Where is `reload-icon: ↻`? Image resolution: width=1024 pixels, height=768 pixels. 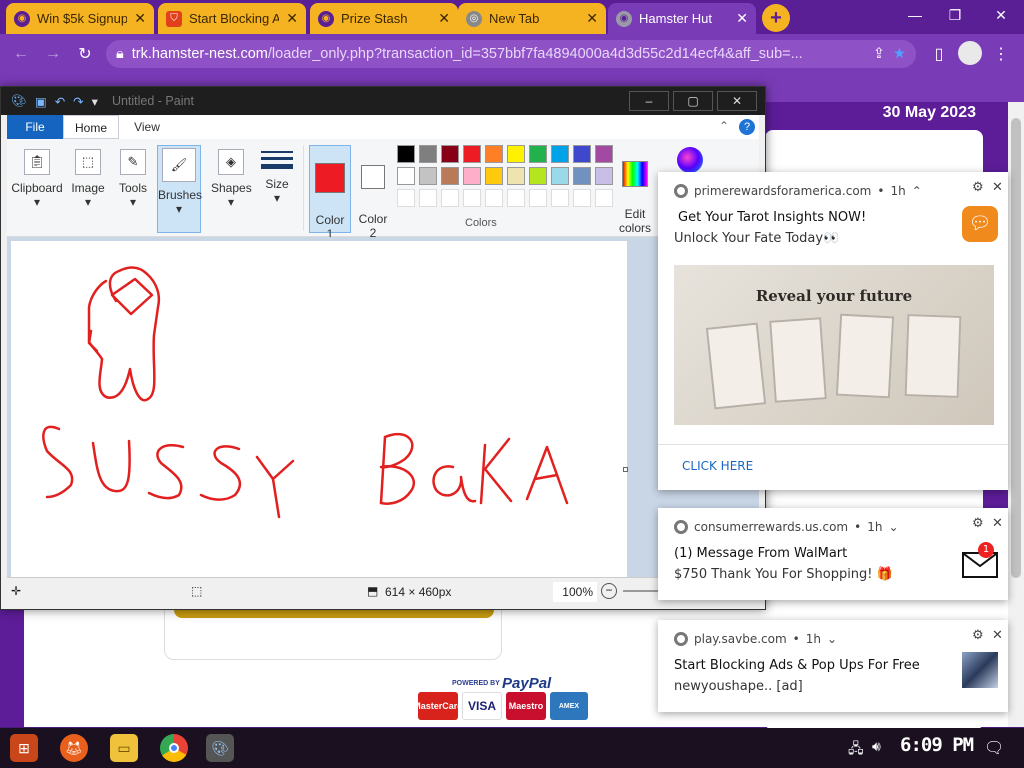
reload-icon: ↻ is located at coordinates (85, 54).